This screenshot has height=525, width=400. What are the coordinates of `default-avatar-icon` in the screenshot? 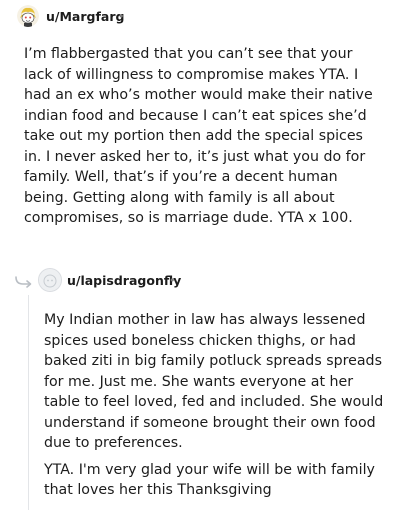 It's located at (50, 280).